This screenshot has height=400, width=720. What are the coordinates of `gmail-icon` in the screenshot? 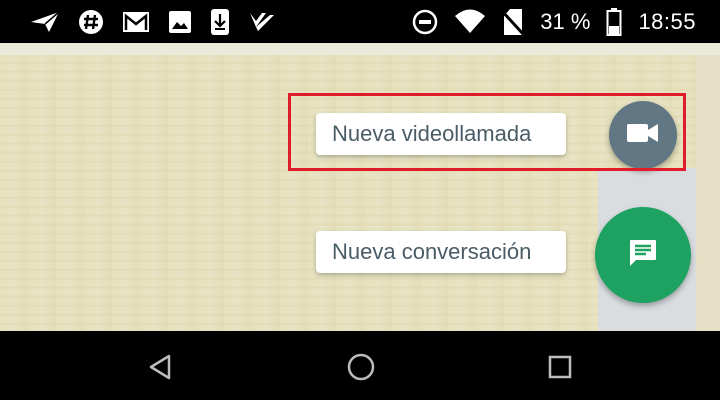 It's located at (136, 22).